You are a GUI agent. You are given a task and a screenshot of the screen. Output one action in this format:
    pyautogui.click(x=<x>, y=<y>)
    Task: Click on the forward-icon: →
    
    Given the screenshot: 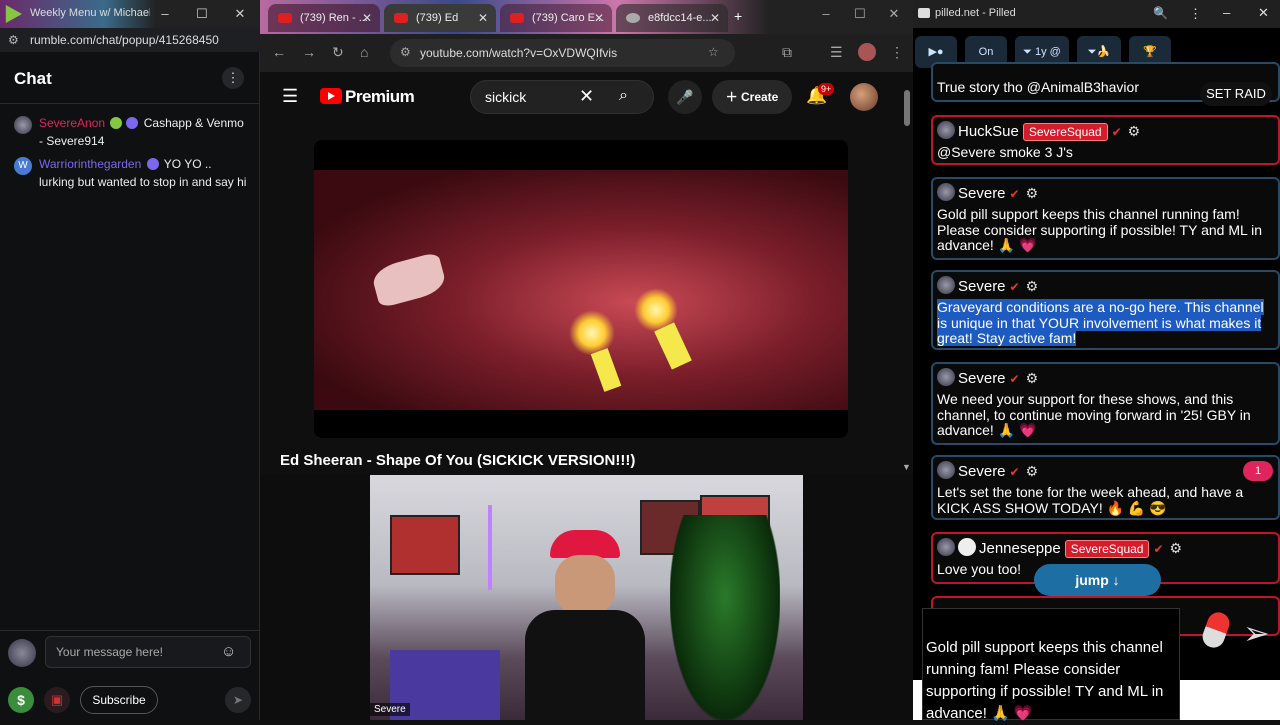 What is the action you would take?
    pyautogui.click(x=309, y=52)
    